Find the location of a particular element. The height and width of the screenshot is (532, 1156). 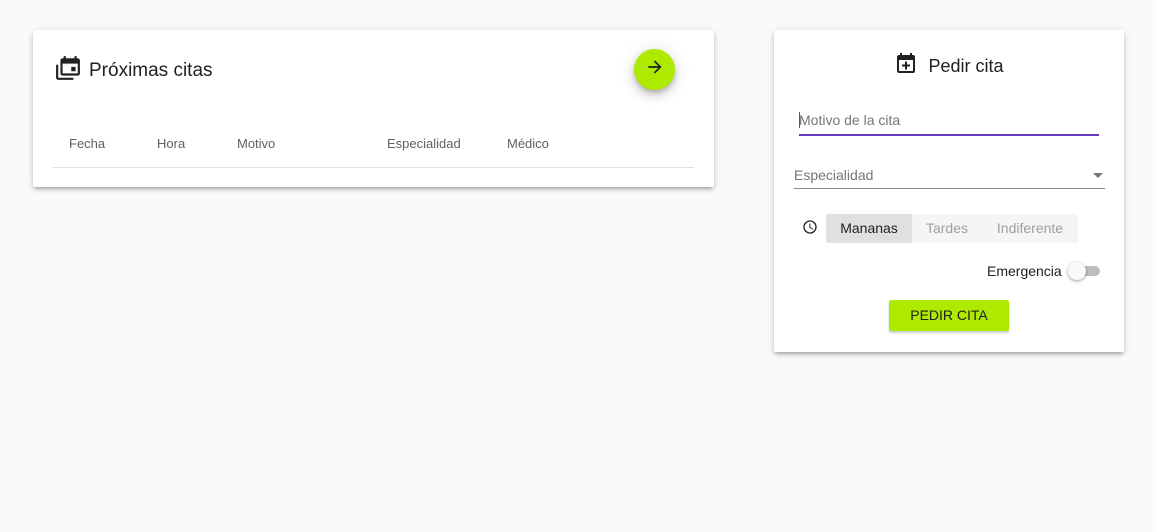

dropdown-arrow-icon is located at coordinates (1098, 175).